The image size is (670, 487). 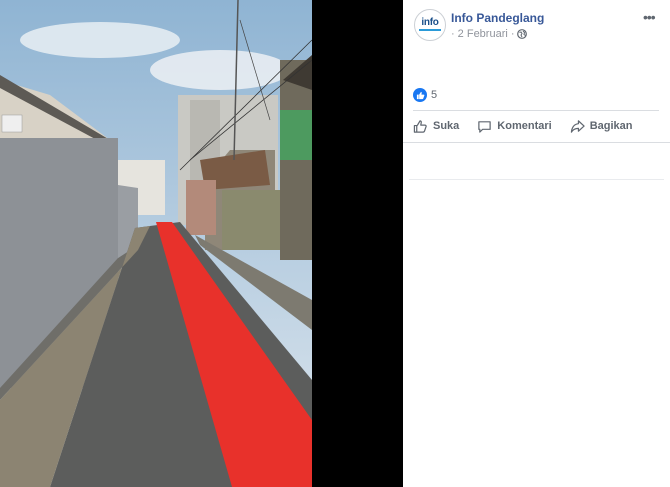 I want to click on avatar-logo-underline, so click(x=430, y=30).